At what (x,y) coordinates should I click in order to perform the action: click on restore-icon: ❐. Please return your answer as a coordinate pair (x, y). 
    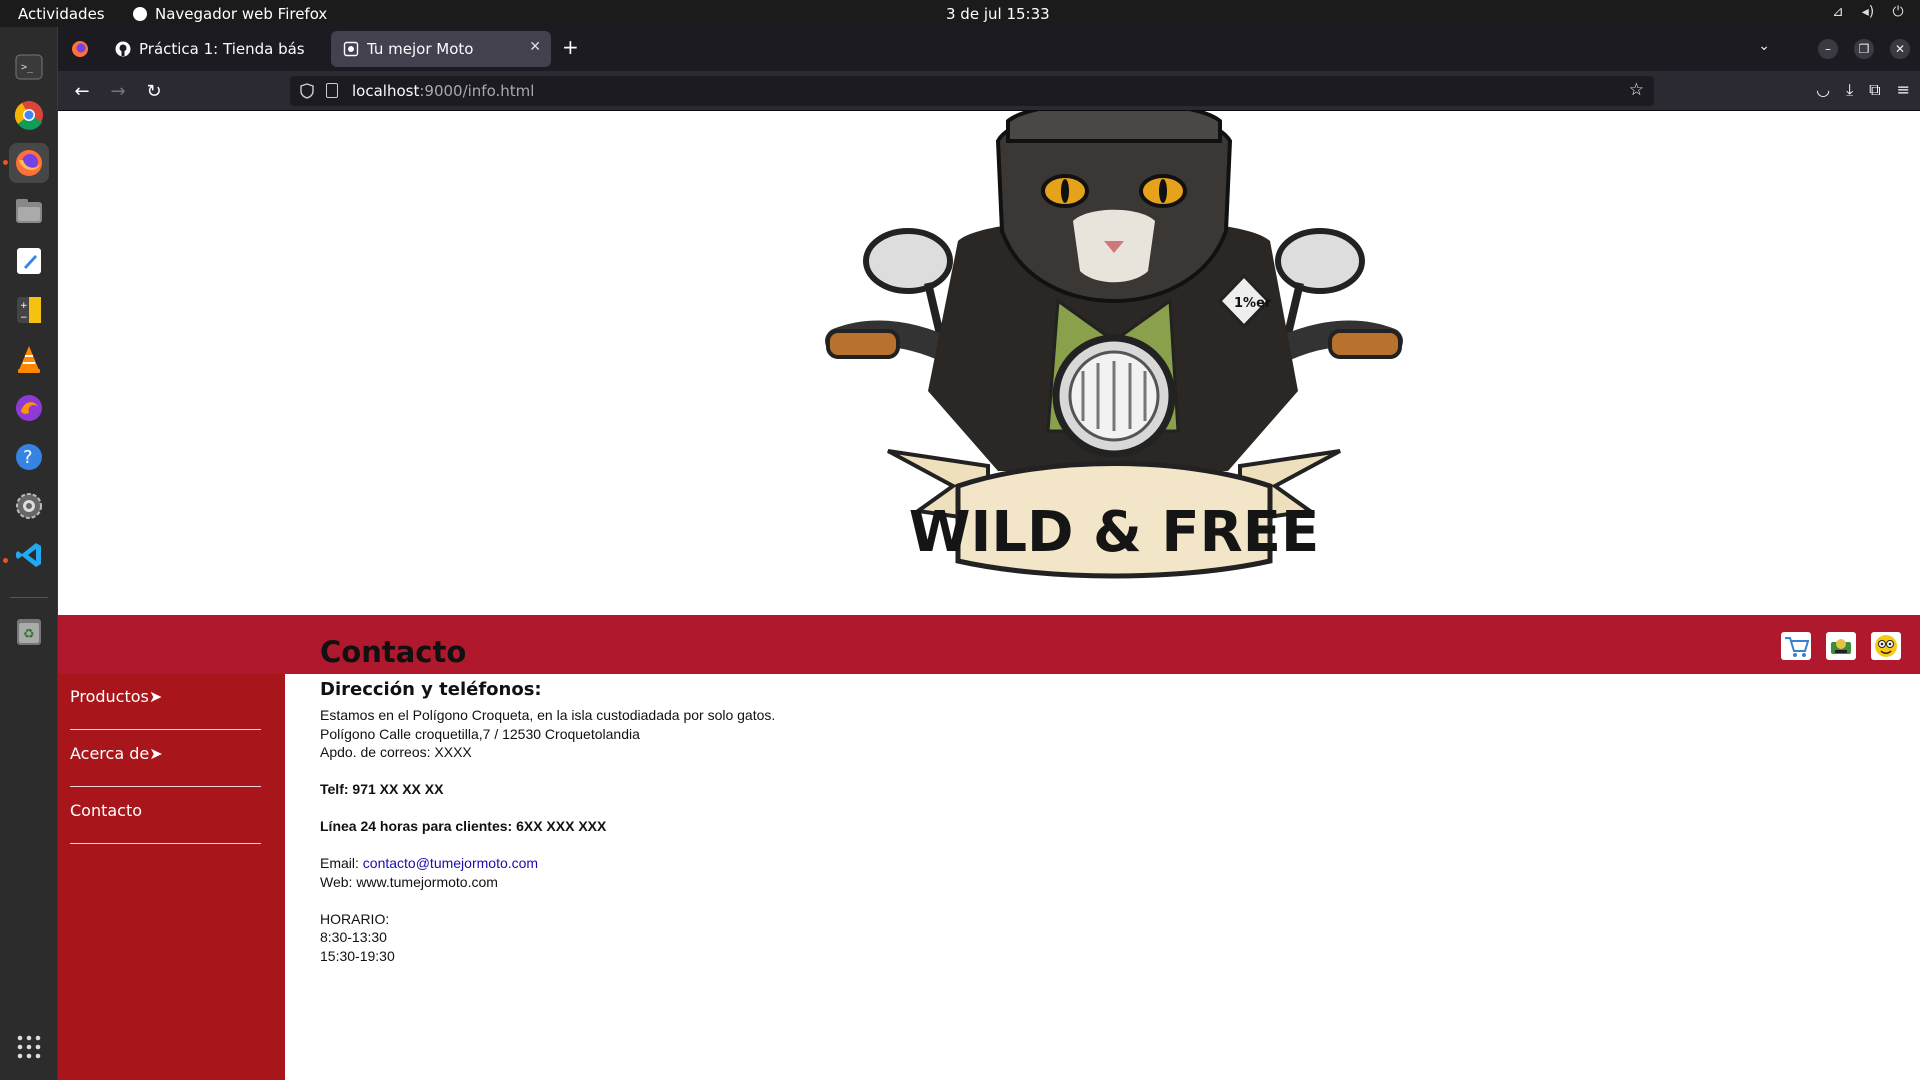
    Looking at the image, I should click on (1864, 49).